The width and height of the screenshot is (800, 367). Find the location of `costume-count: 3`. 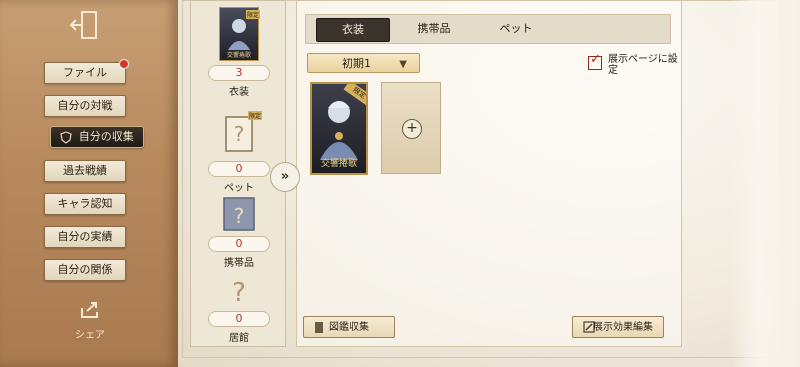

costume-count: 3 is located at coordinates (239, 73).